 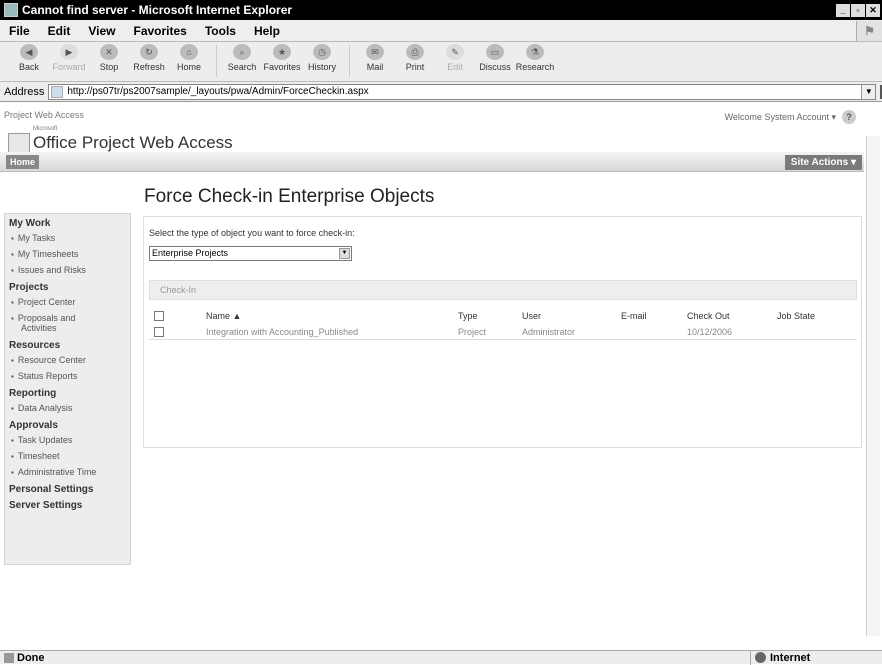 I want to click on nav-item-issues-and-risks: ▪ Issues and Risks, so click(x=67, y=270).